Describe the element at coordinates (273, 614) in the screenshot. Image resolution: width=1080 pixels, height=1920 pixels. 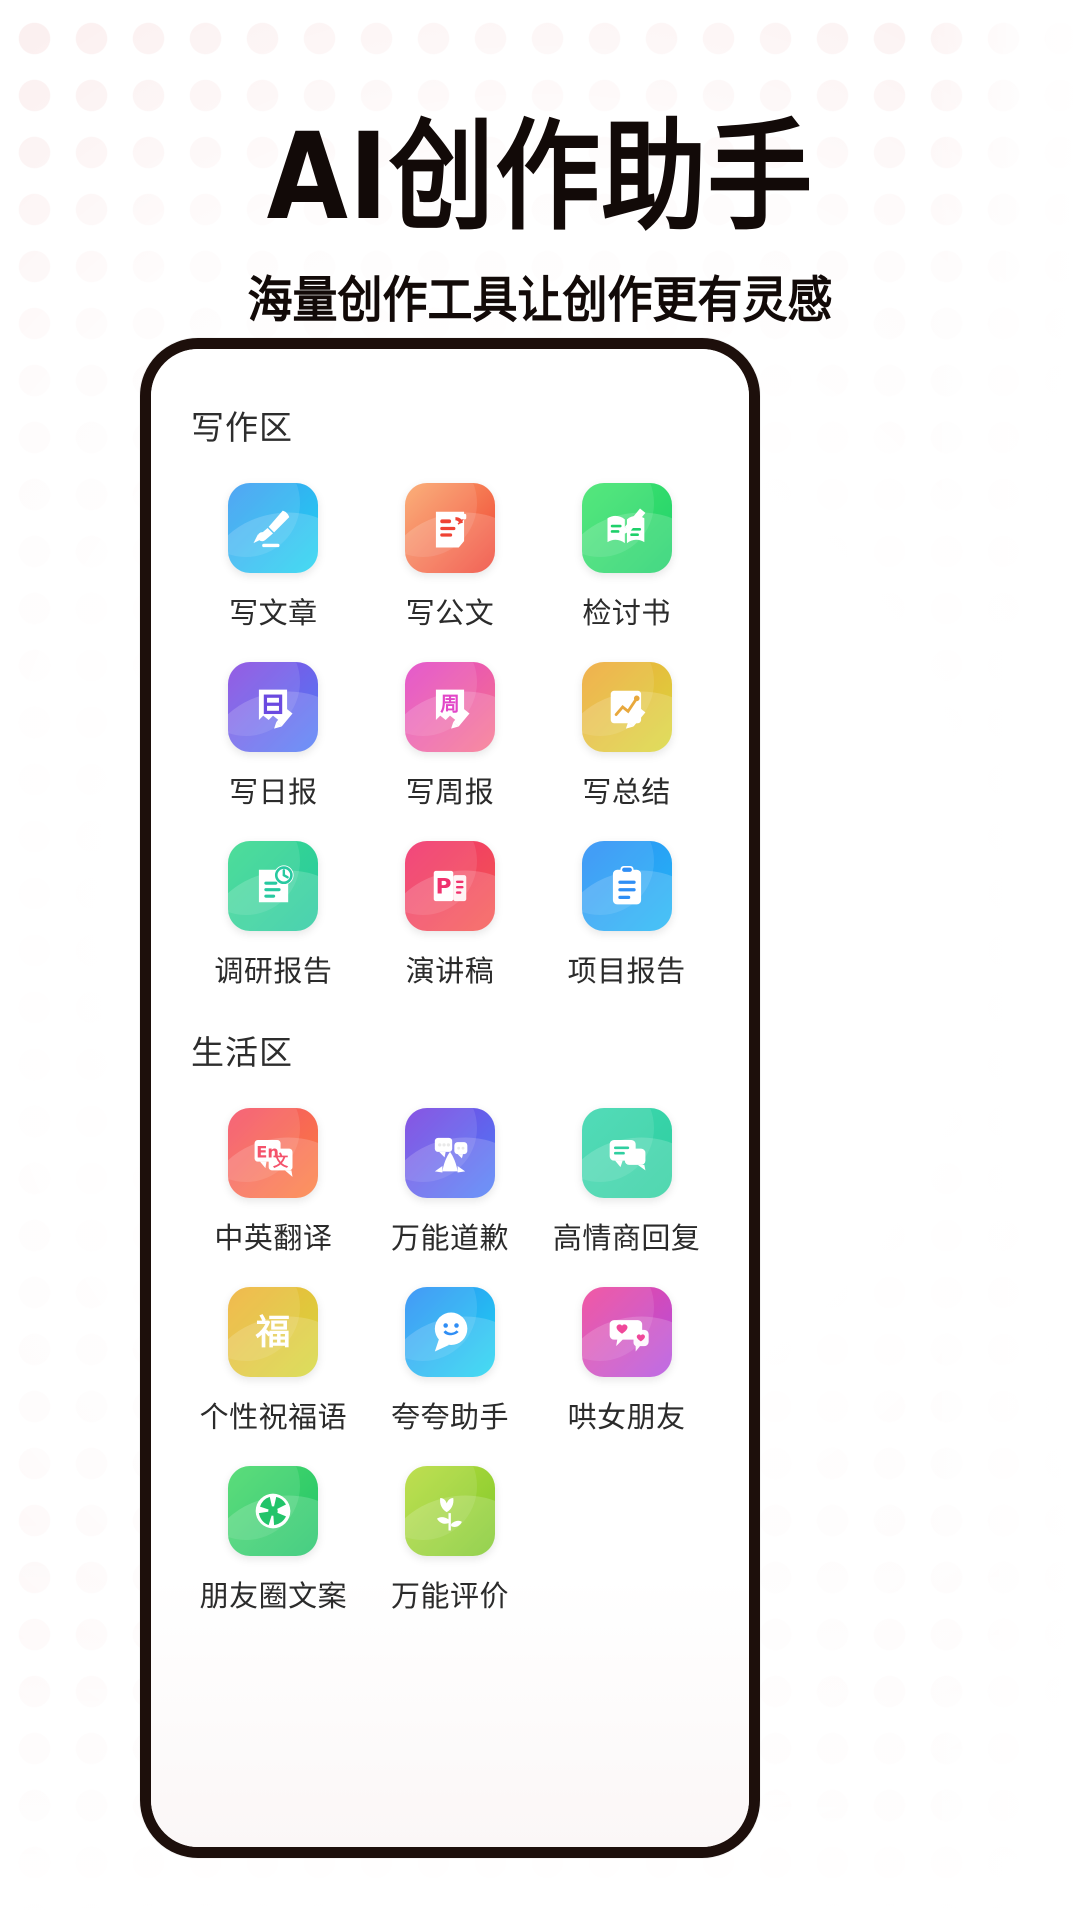
I see `tool-label: 写文章` at that location.